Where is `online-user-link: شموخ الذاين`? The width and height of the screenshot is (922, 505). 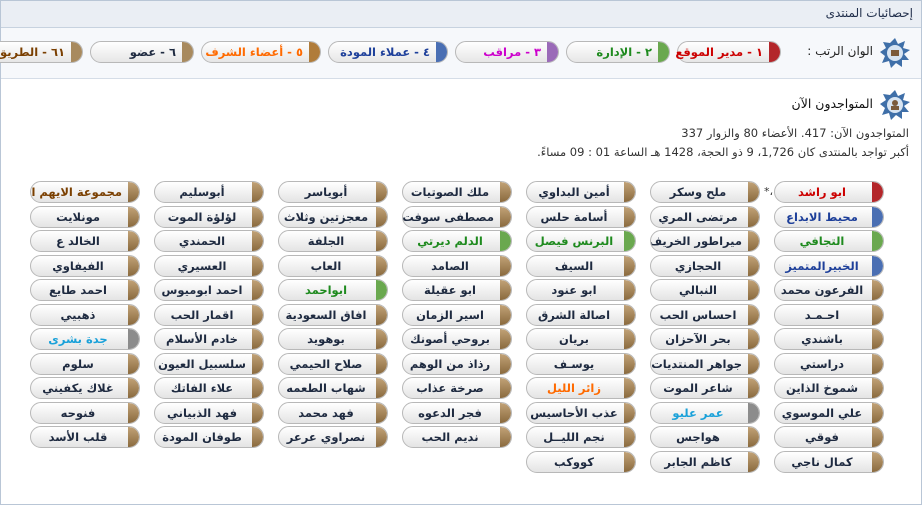 online-user-link: شموخ الذاين is located at coordinates (829, 388).